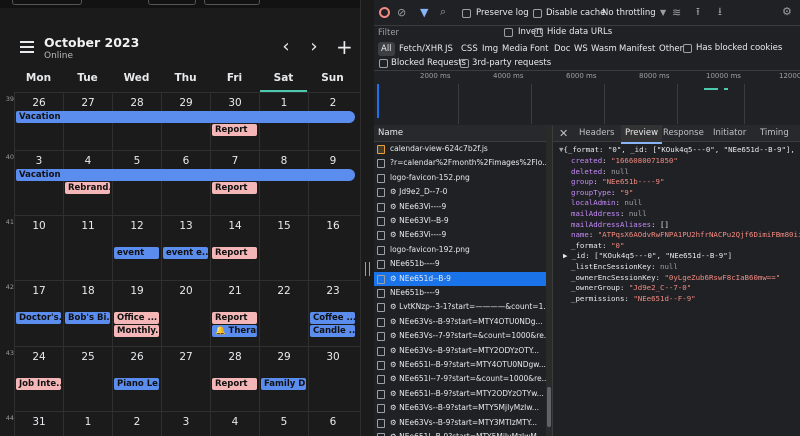 The height and width of the screenshot is (436, 800). I want to click on day-cell: 11, so click(87, 248).